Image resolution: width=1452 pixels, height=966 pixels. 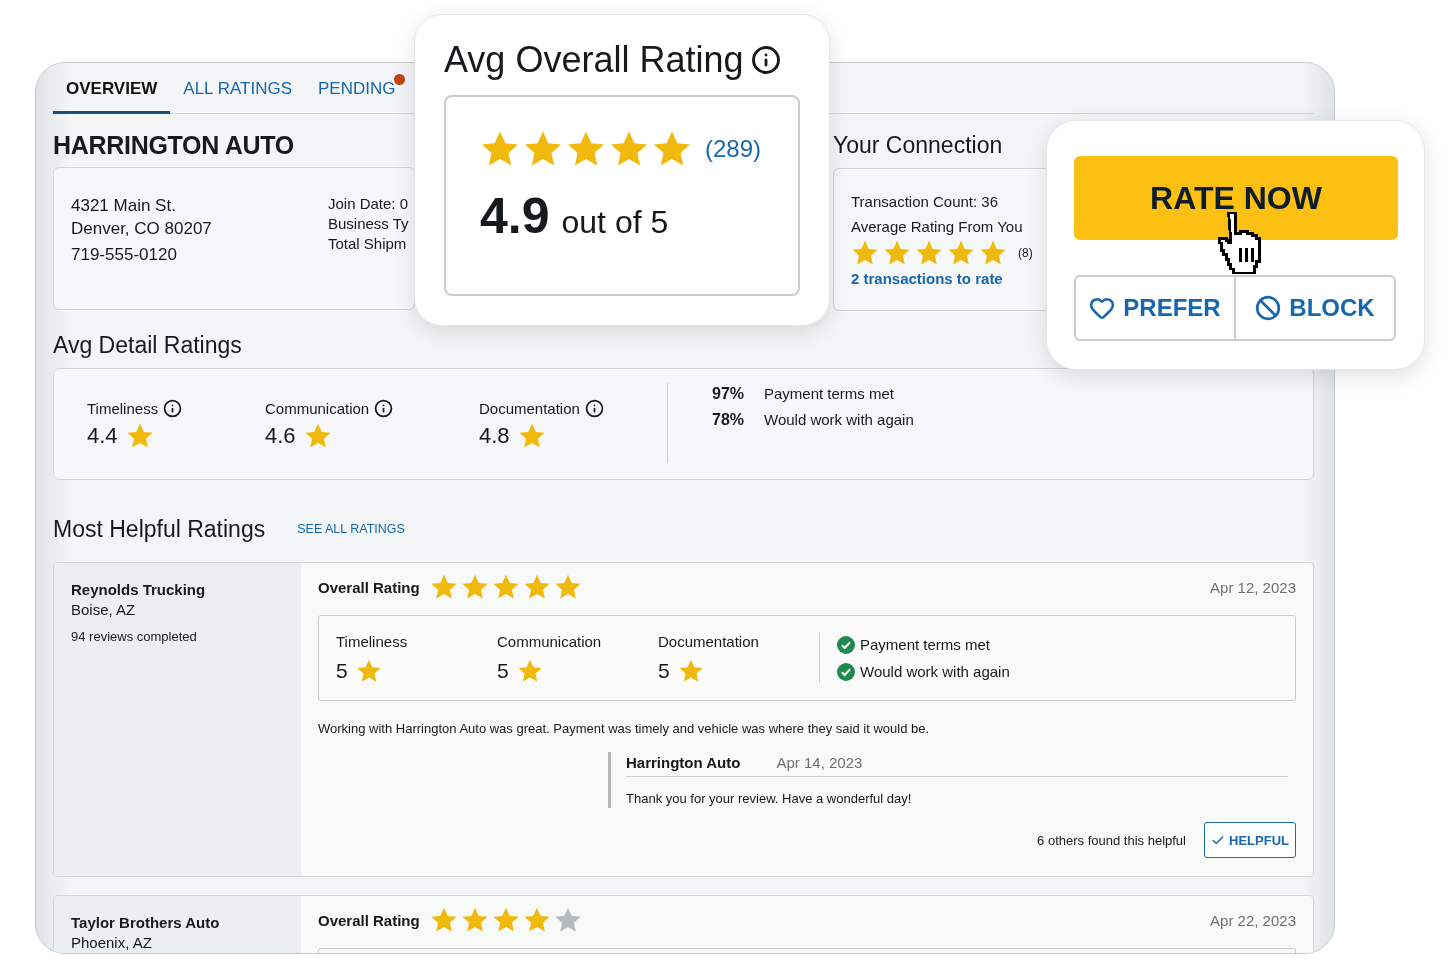 I want to click on stat-label: Would work with again, so click(x=839, y=419).